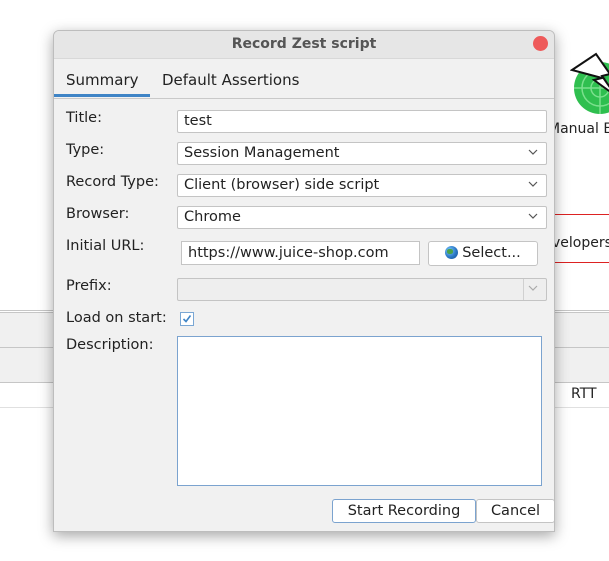  What do you see at coordinates (230, 80) in the screenshot?
I see `tab-default-assertions: Default Assertions` at bounding box center [230, 80].